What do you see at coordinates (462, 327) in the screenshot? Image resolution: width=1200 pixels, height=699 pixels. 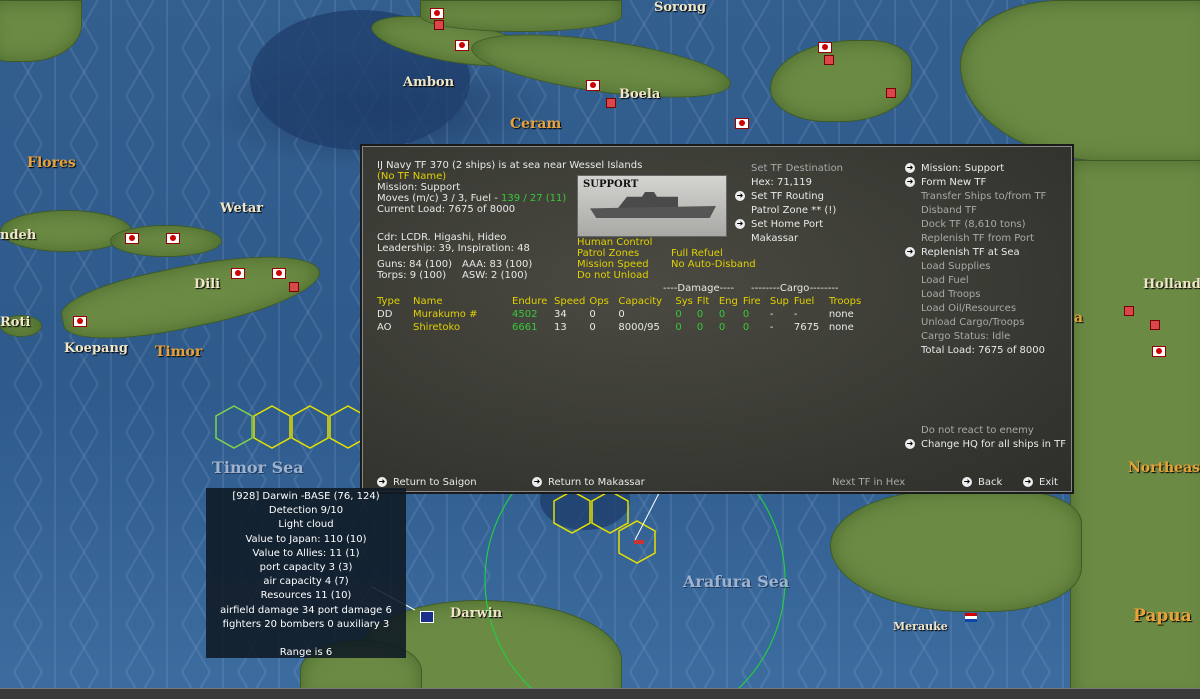 I see `cell-name: Shiretoko` at bounding box center [462, 327].